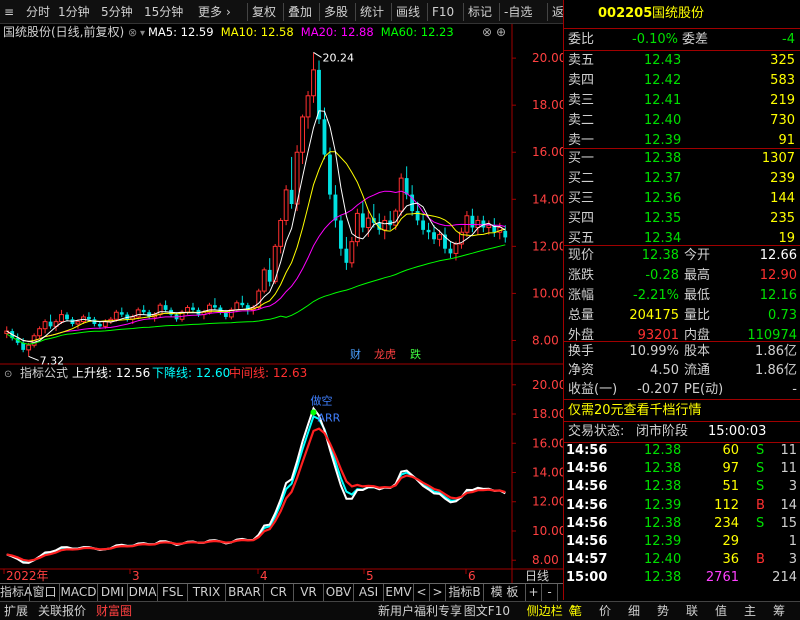 The height and width of the screenshot is (620, 800). Describe the element at coordinates (309, 592) in the screenshot. I see `indicator-tab-9: VR` at that location.